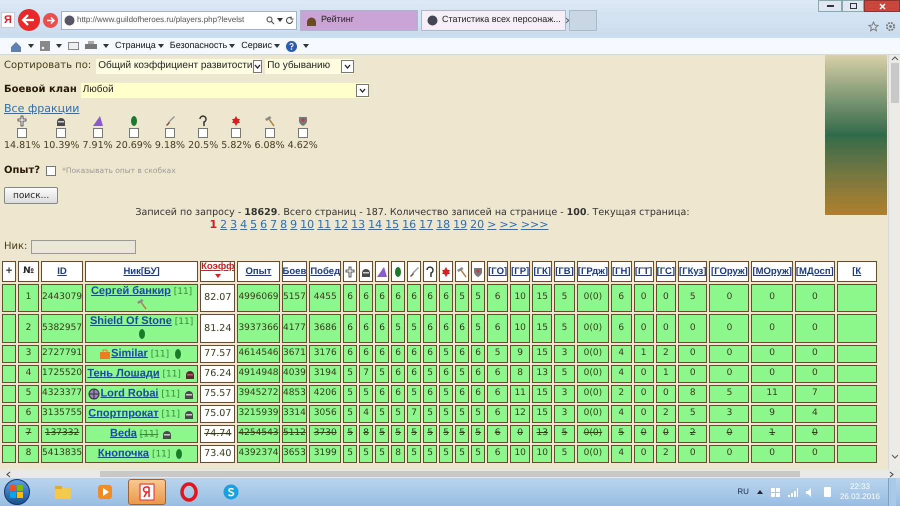 The width and height of the screenshot is (900, 506). Describe the element at coordinates (91, 46) in the screenshot. I see `print-icon` at that location.